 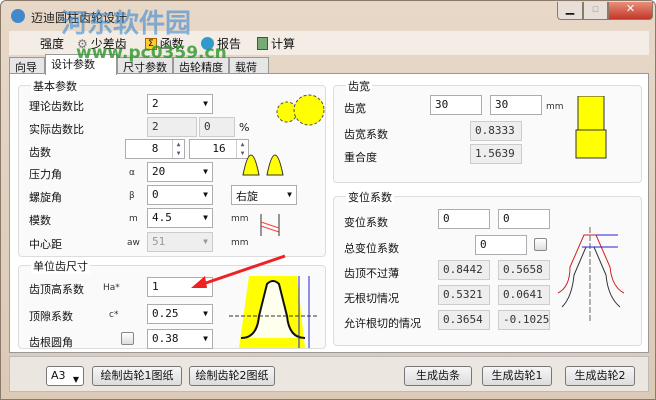 I want to click on tab-gear-accuracy: 齿轮精度, so click(x=201, y=65).